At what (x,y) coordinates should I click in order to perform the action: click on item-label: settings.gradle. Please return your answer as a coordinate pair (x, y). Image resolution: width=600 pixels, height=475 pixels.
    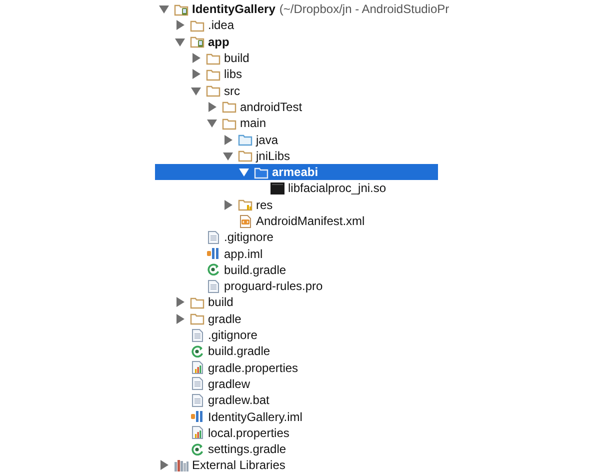
    Looking at the image, I should click on (247, 449).